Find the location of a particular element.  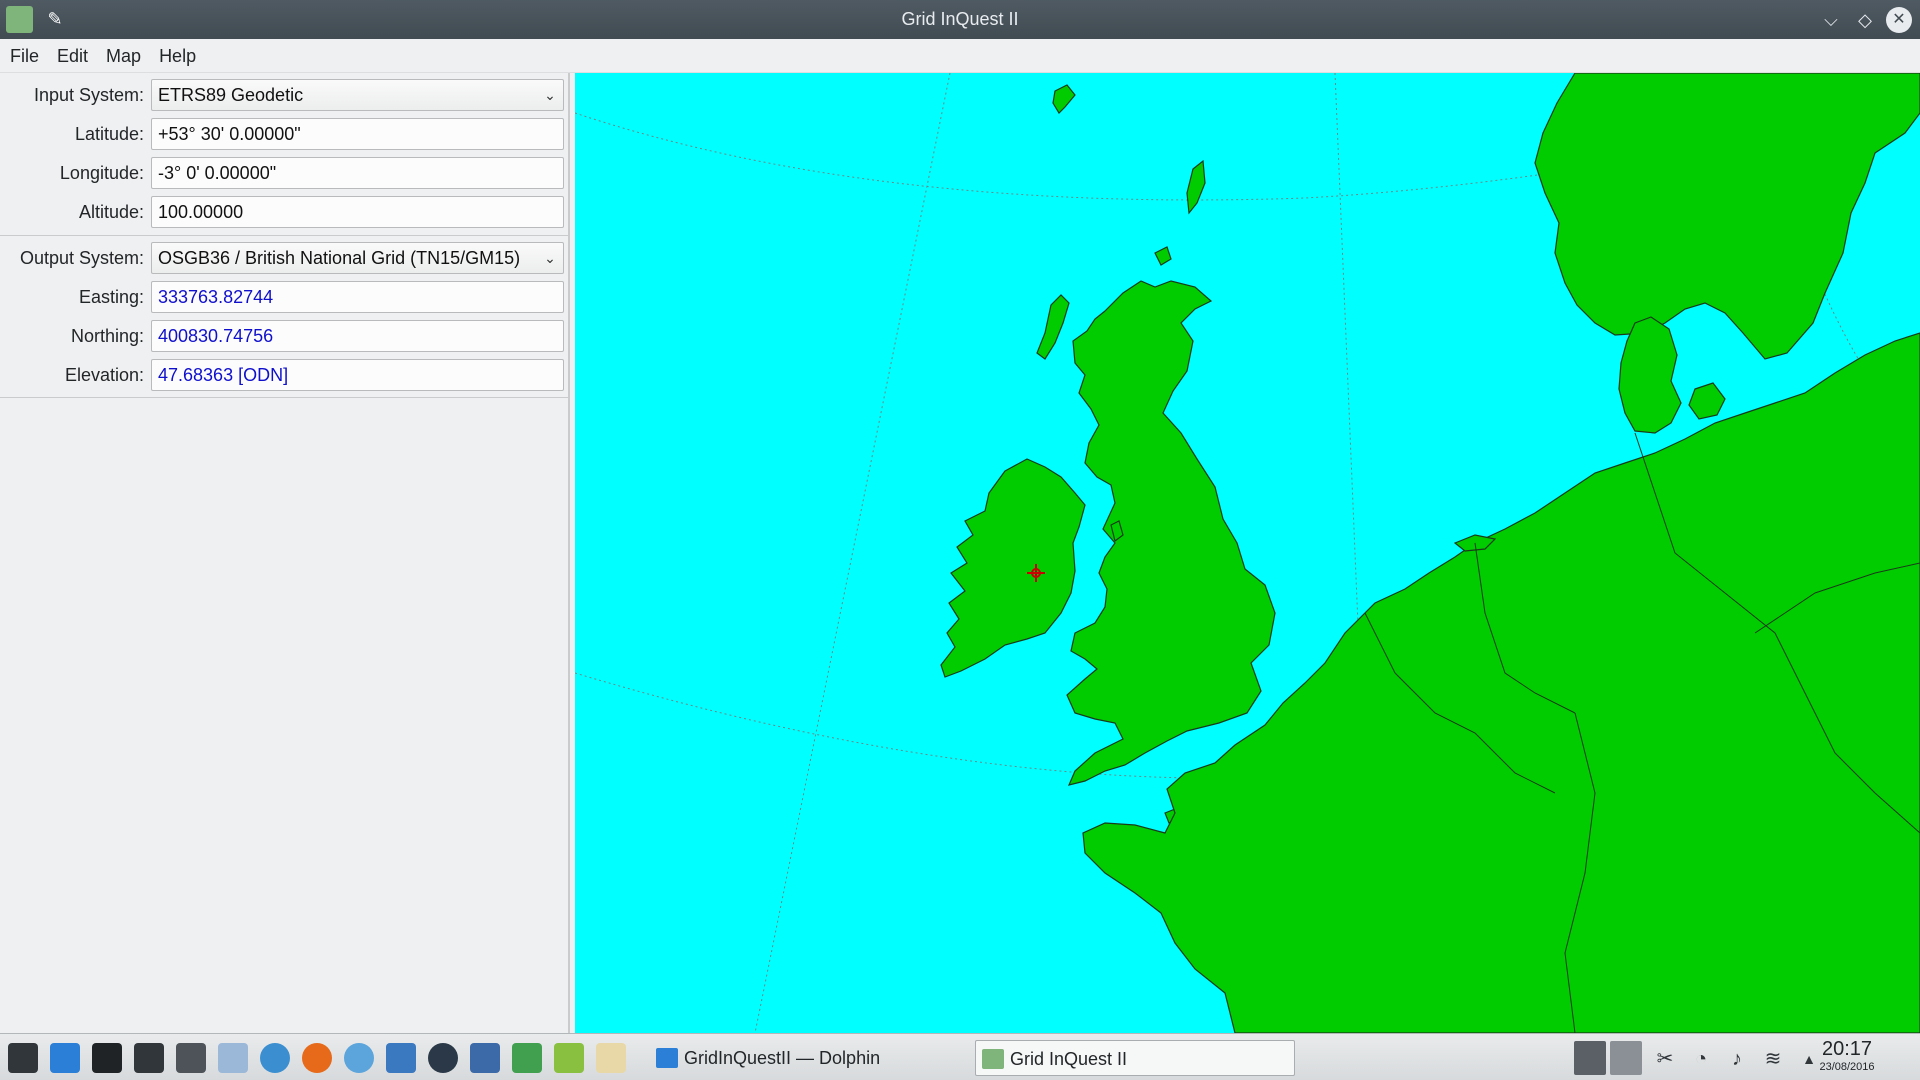

danish-islands is located at coordinates (1707, 401).